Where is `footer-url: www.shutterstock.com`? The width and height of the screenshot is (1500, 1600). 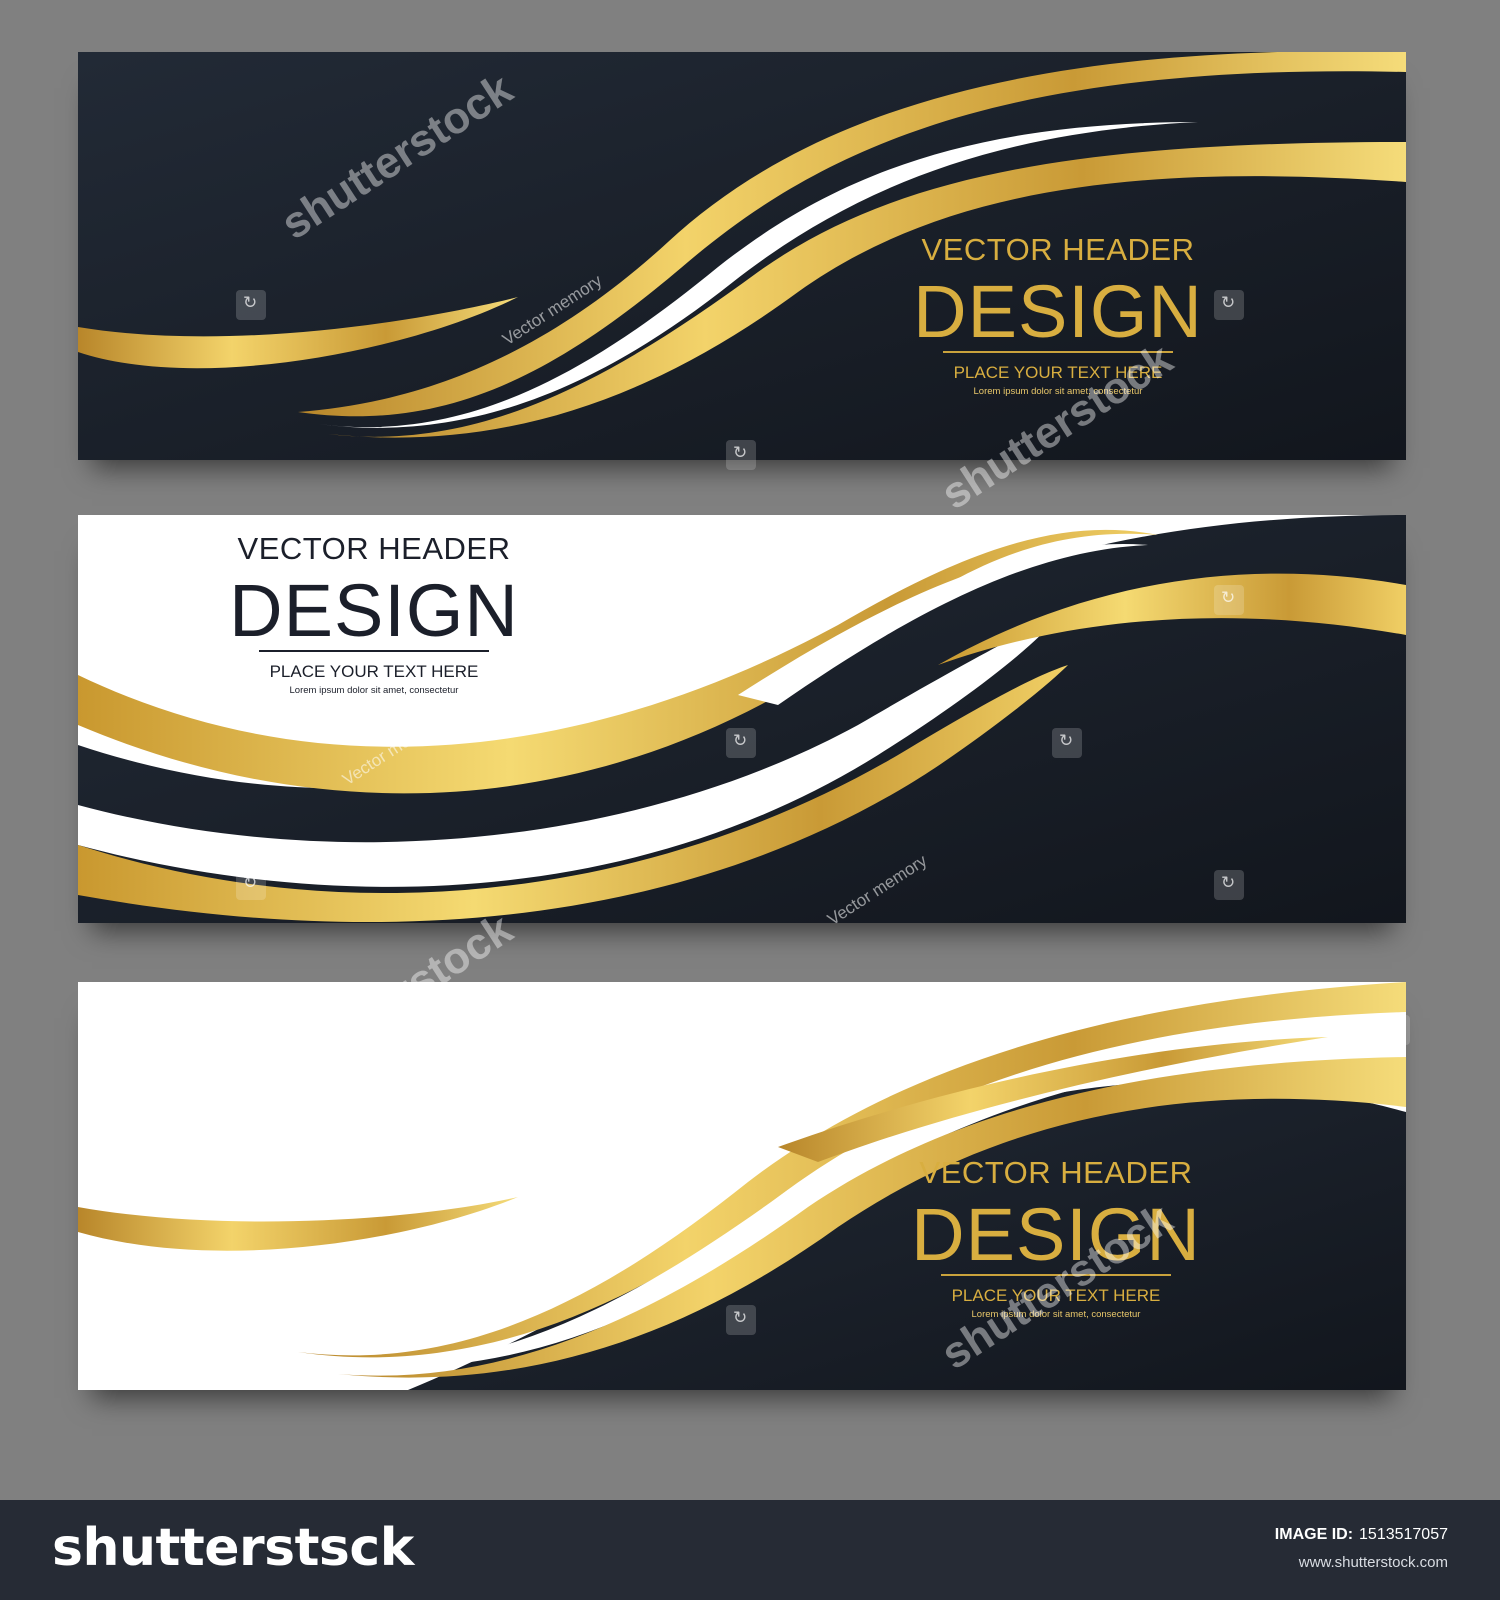
footer-url: www.shutterstock.com is located at coordinates (1373, 1562).